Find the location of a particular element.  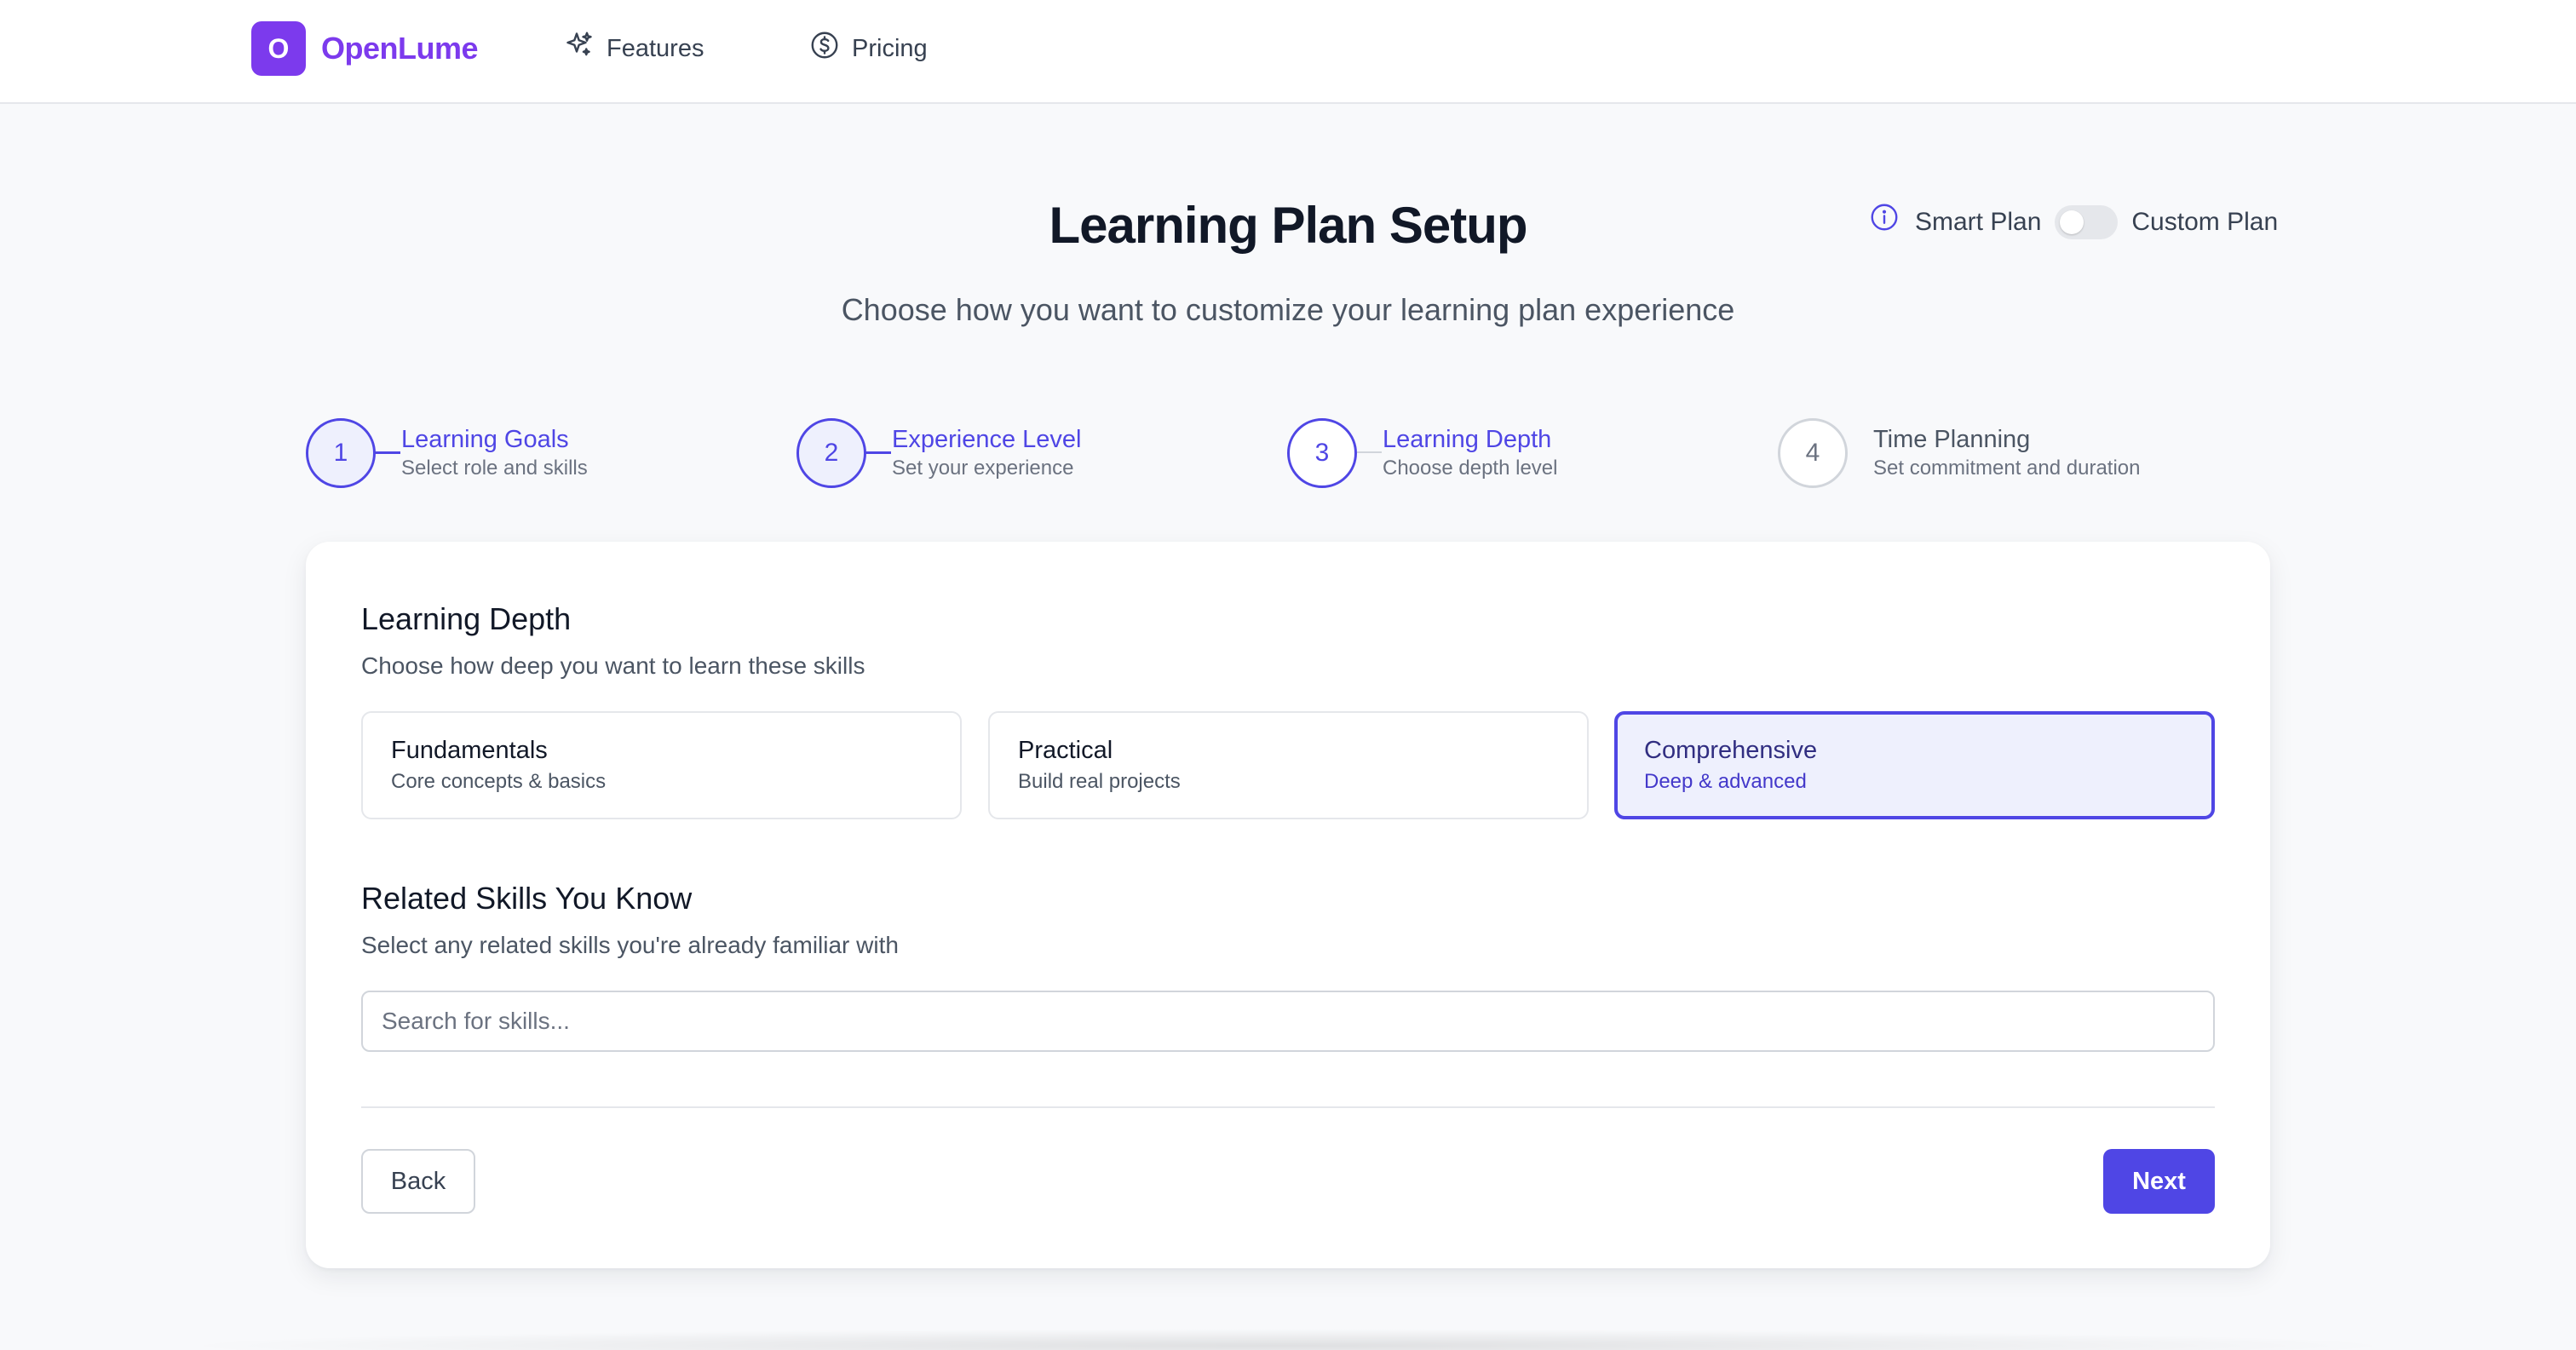

plan-mode-toggle-group: Smart Plan Custom Plan is located at coordinates (2073, 222).